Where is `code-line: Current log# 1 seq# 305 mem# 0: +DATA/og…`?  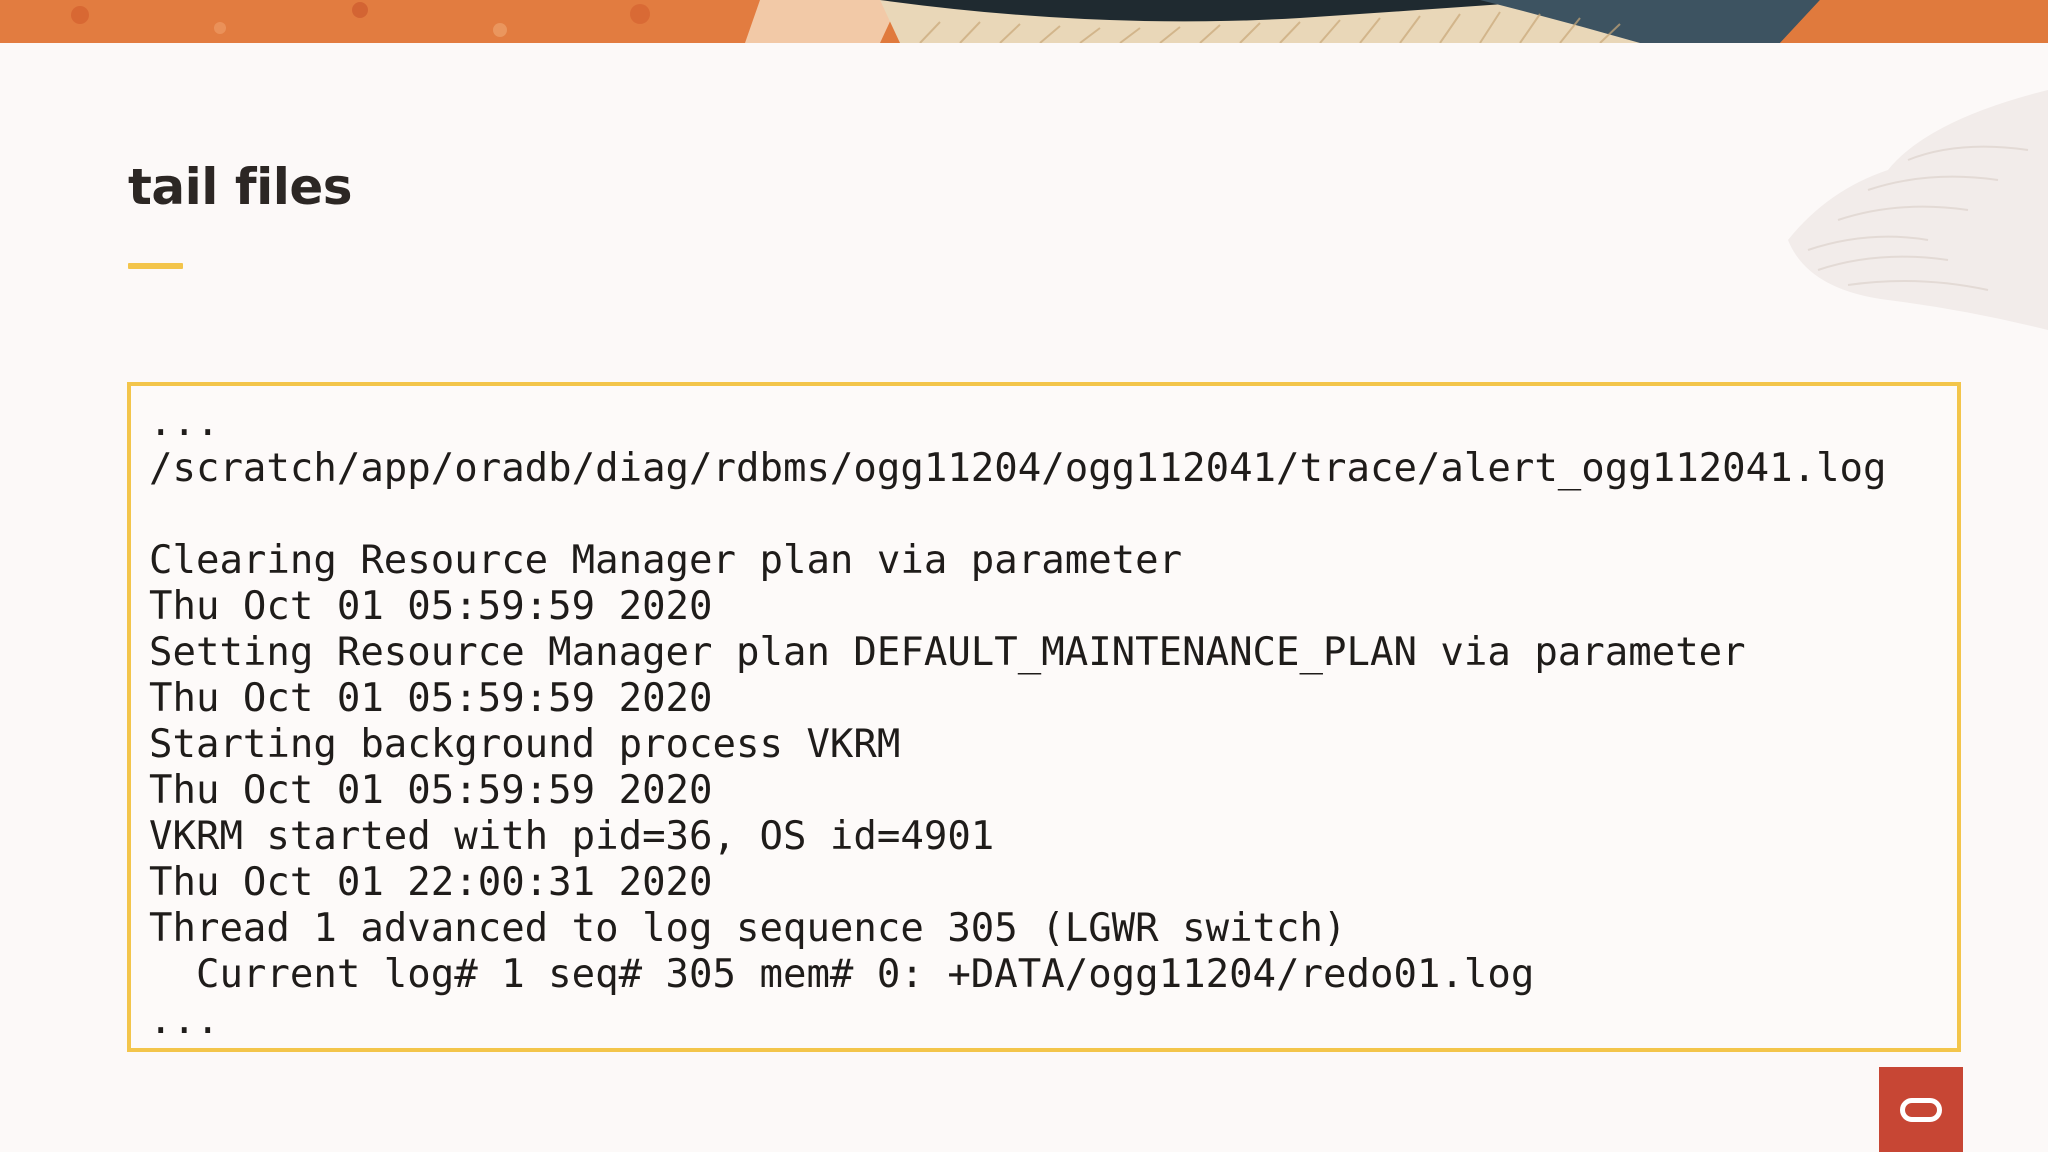 code-line: Current log# 1 seq# 305 mem# 0: +DATA/og… is located at coordinates (842, 974).